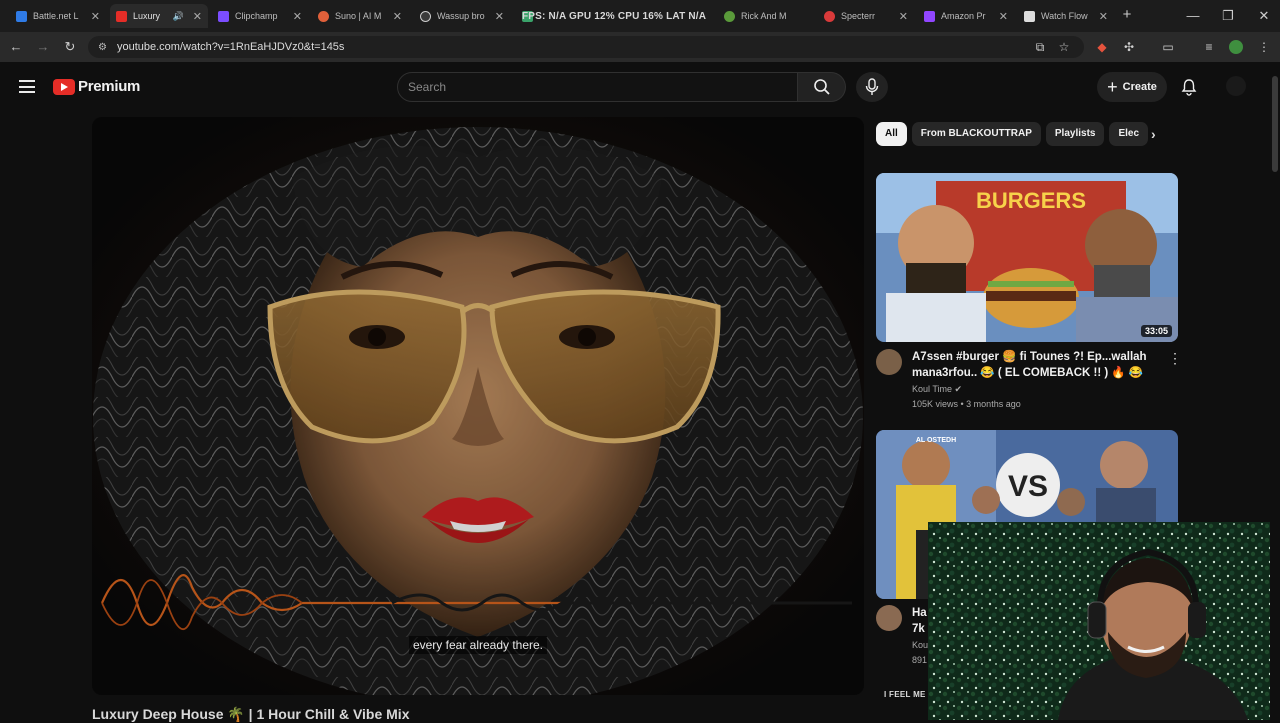  Describe the element at coordinates (1040, 47) in the screenshot. I see `cast-icon: ⧉` at that location.